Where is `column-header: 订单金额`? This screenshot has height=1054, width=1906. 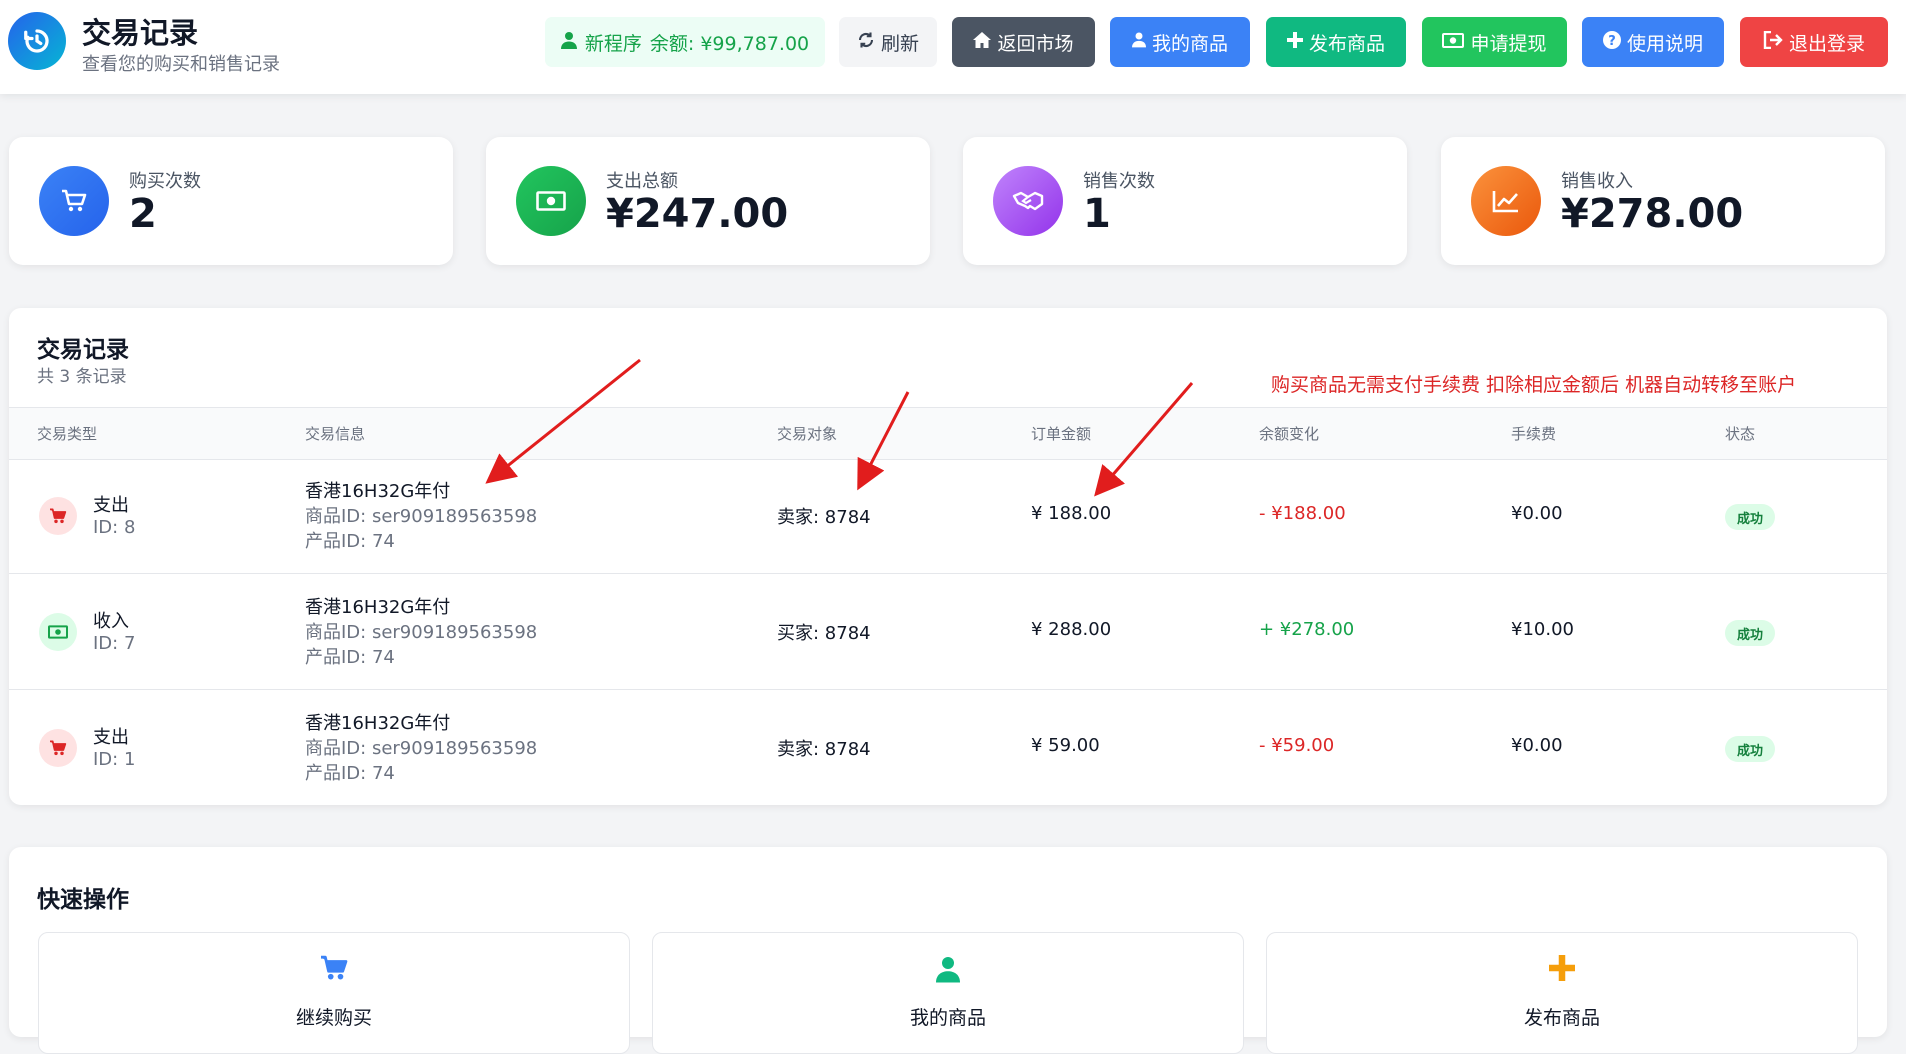 column-header: 订单金额 is located at coordinates (1061, 434).